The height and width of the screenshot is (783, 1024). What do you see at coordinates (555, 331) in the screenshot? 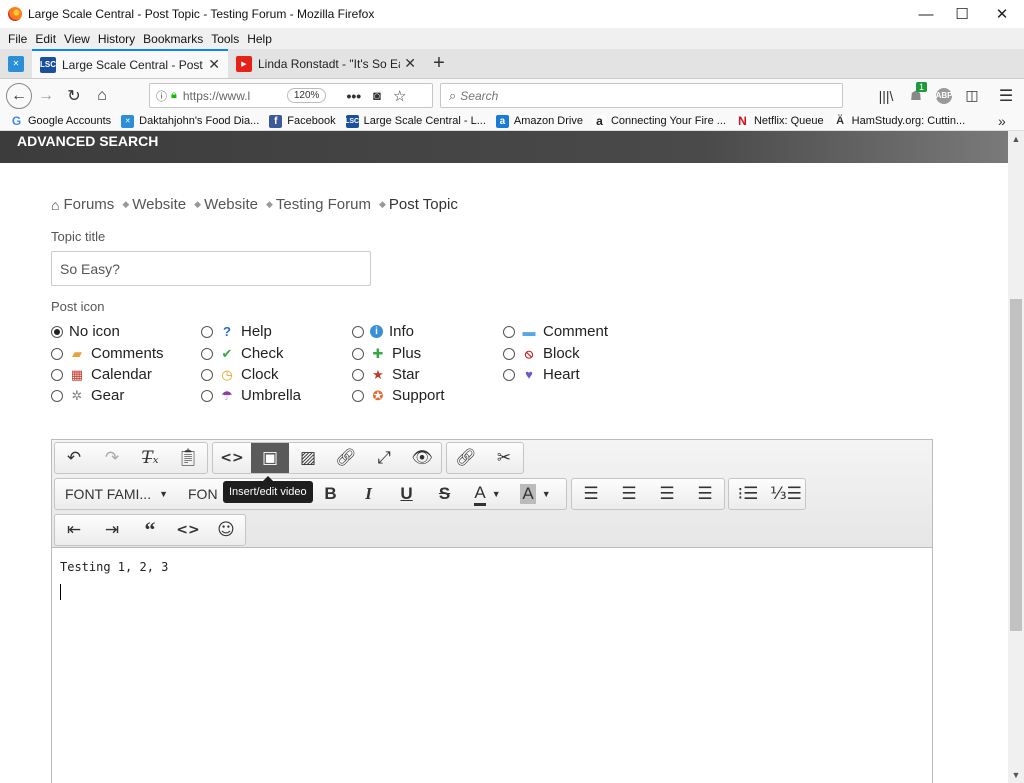
I see `post-icon-option-comment: ▬ Comment` at bounding box center [555, 331].